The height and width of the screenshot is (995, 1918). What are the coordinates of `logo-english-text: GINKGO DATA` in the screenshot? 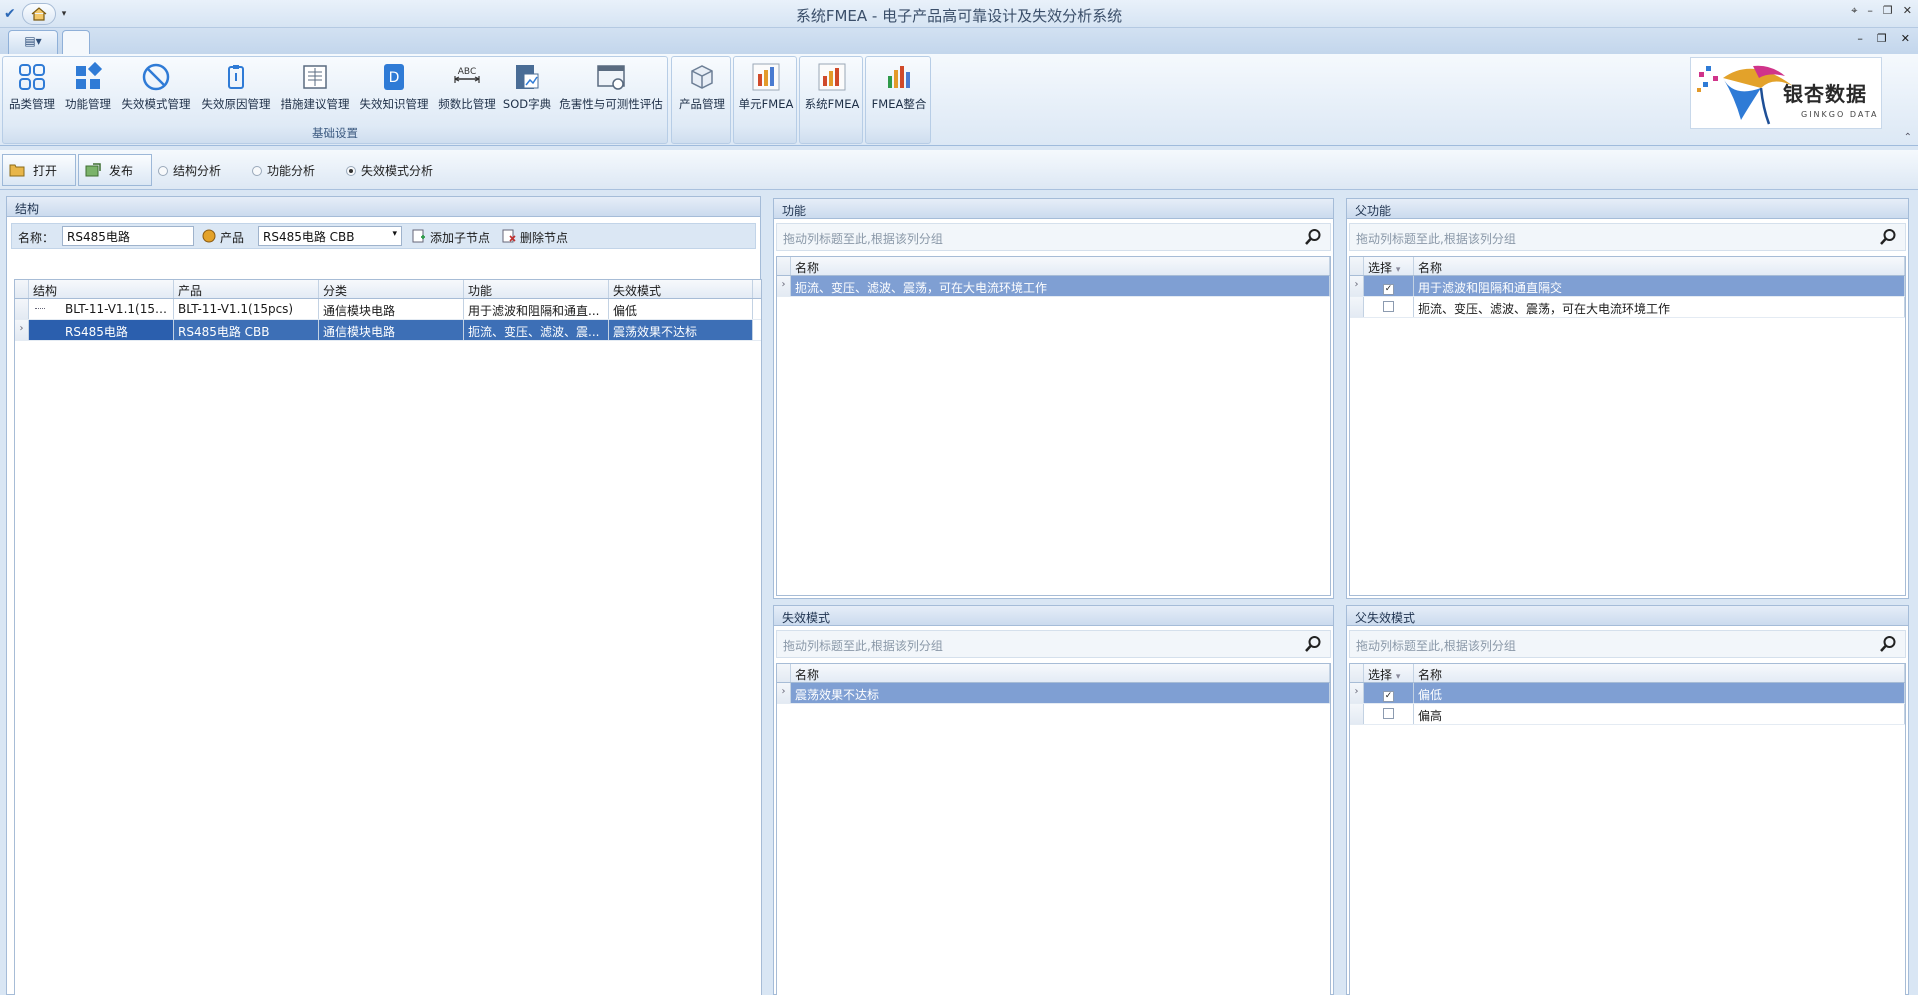 It's located at (1840, 114).